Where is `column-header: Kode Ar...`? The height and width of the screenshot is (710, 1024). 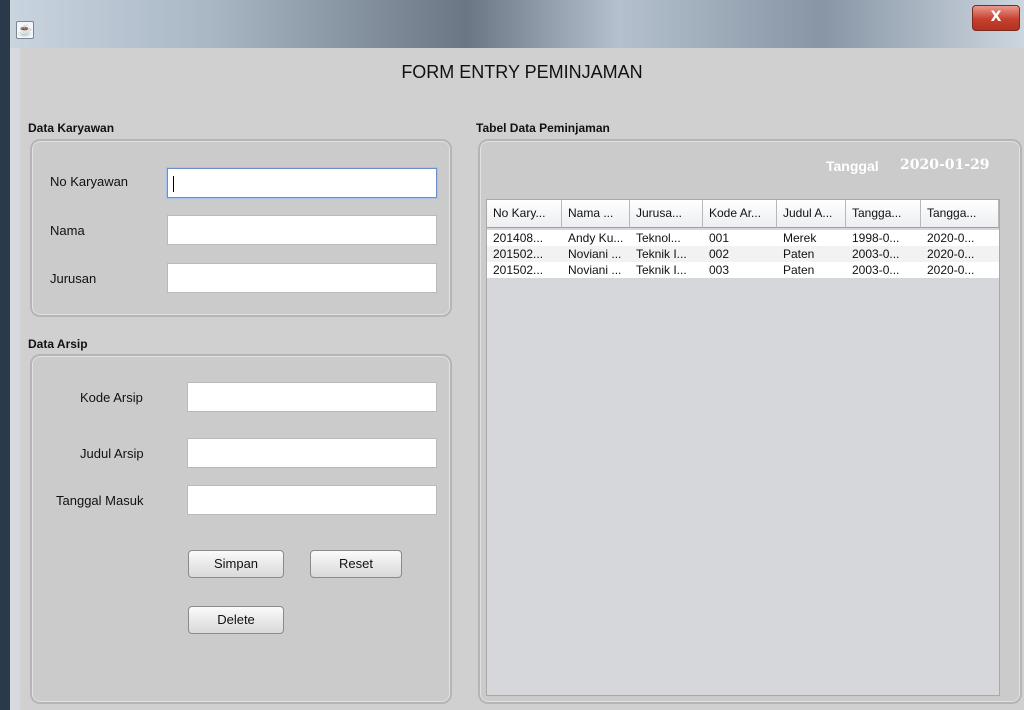 column-header: Kode Ar... is located at coordinates (740, 214).